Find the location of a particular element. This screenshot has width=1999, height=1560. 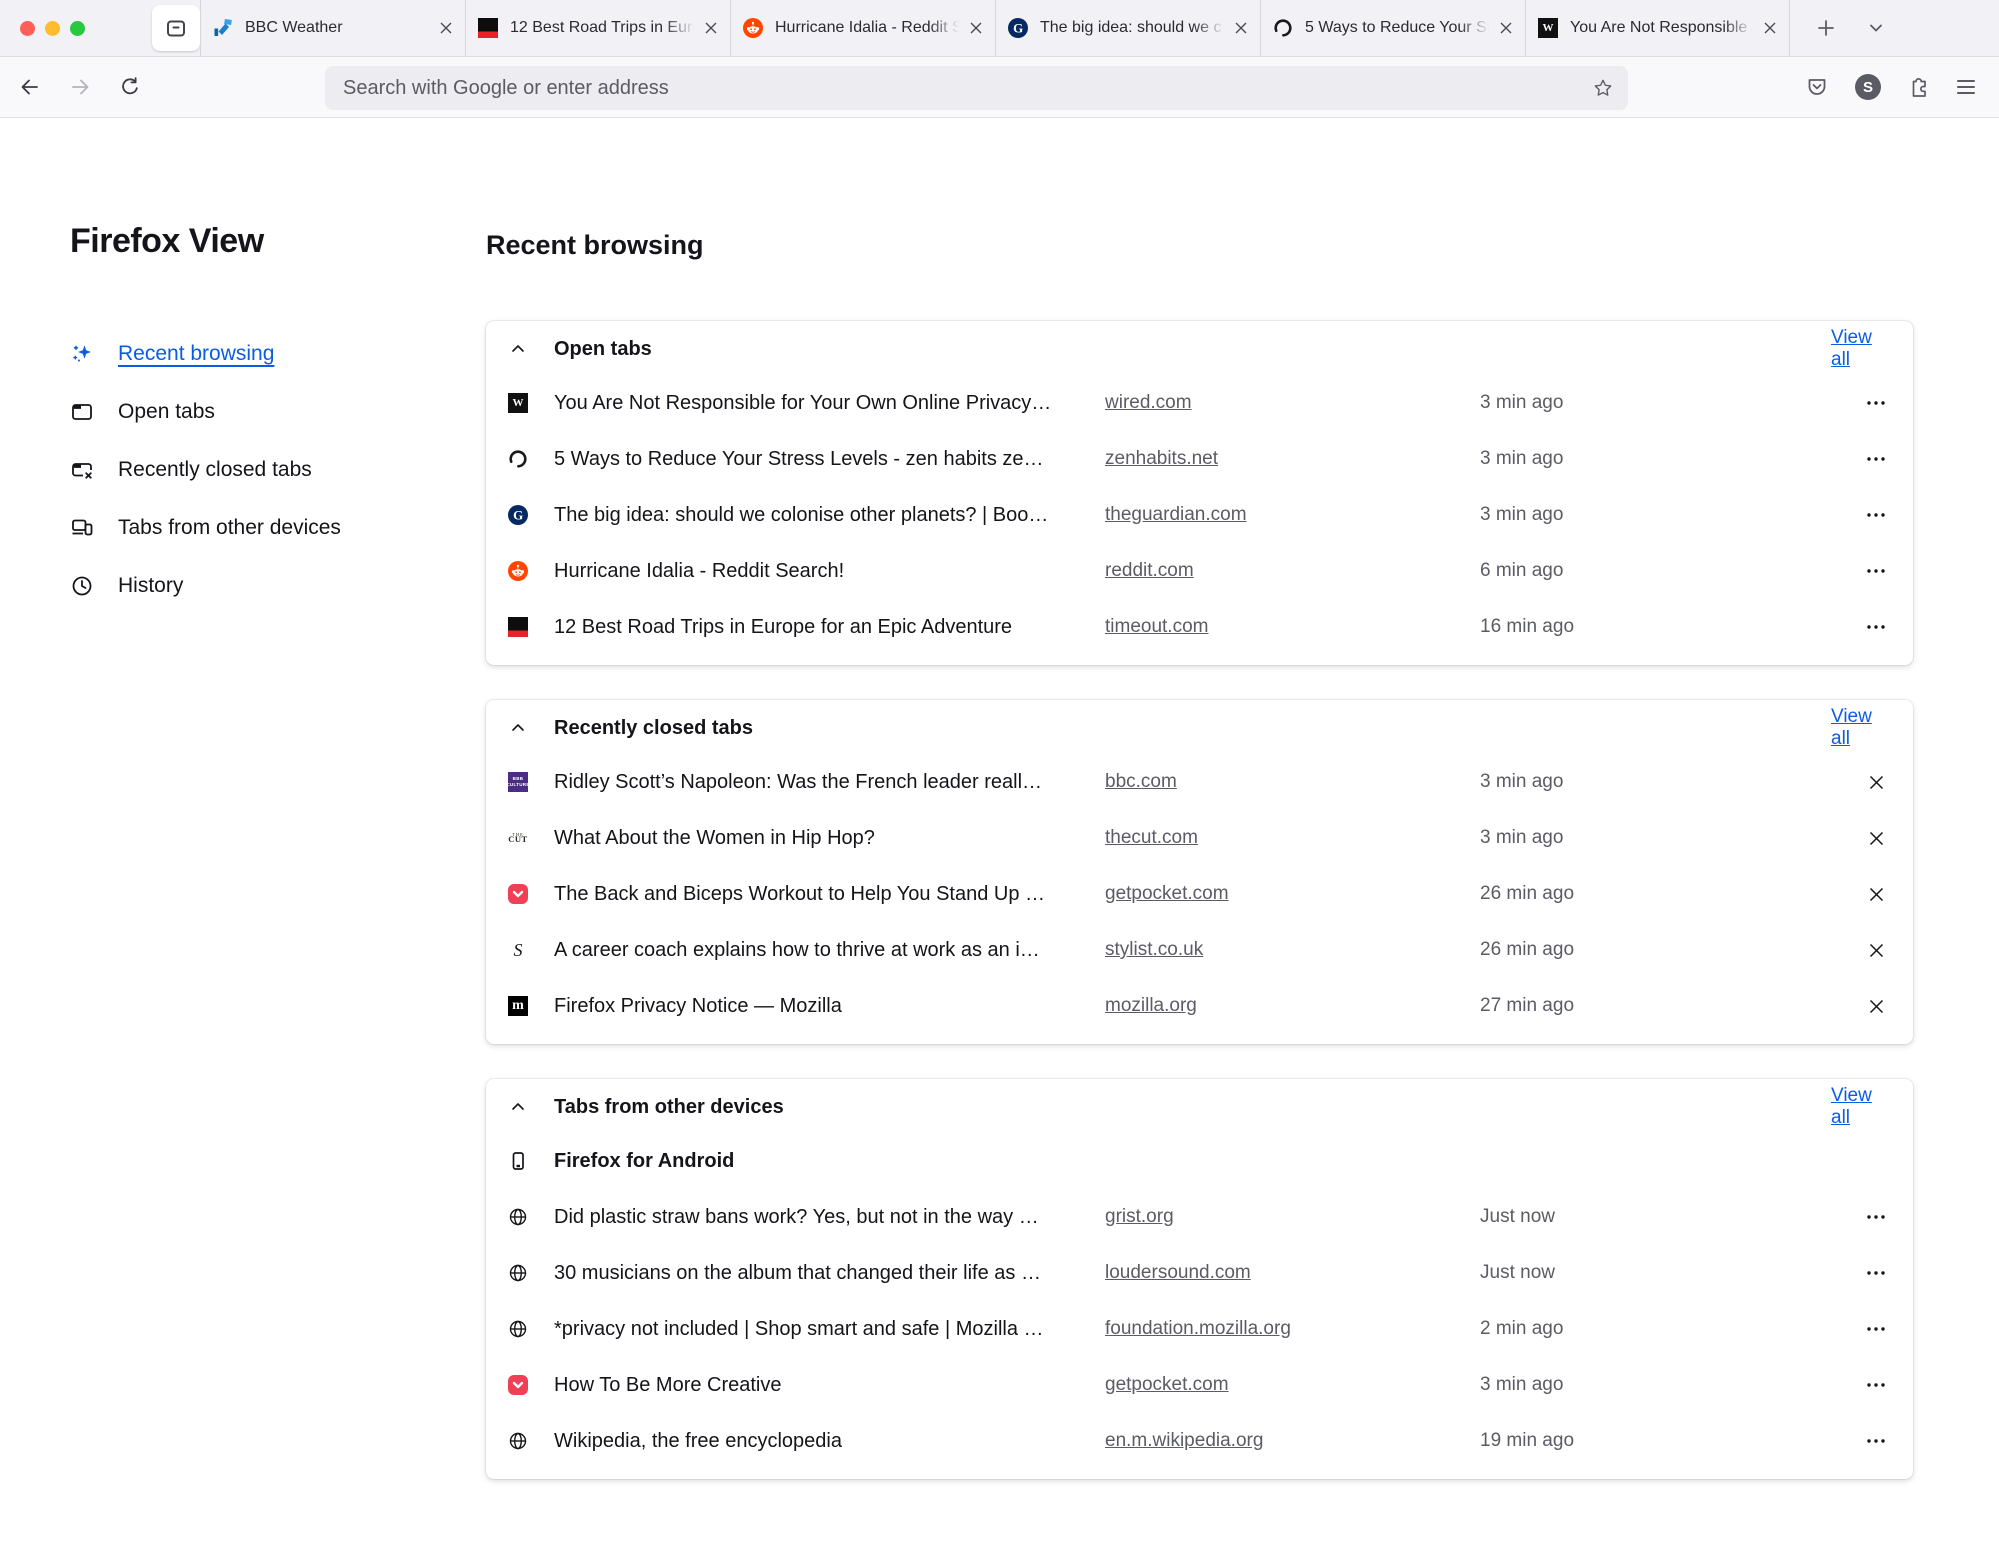

reload-button is located at coordinates (130, 87).